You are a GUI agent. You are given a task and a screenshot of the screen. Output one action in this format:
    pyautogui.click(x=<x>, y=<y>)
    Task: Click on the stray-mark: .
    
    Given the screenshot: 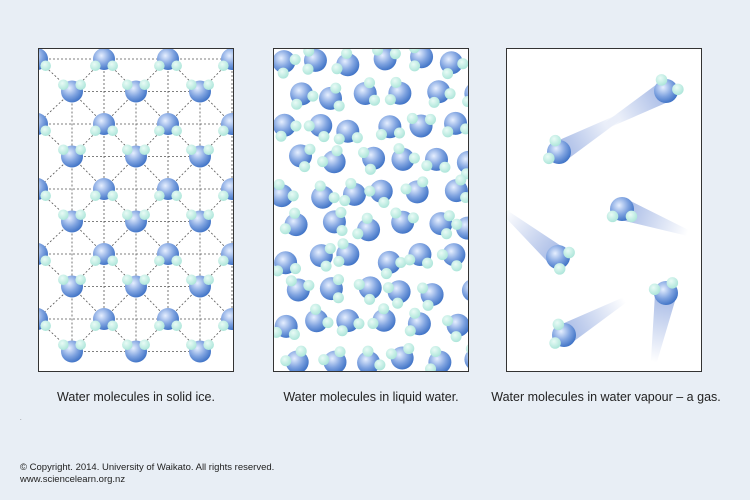 What is the action you would take?
    pyautogui.click(x=21, y=419)
    